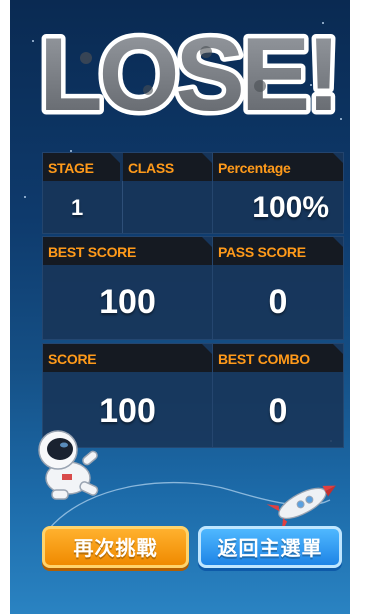  Describe the element at coordinates (167, 167) in the screenshot. I see `class-label: CLASS` at that location.